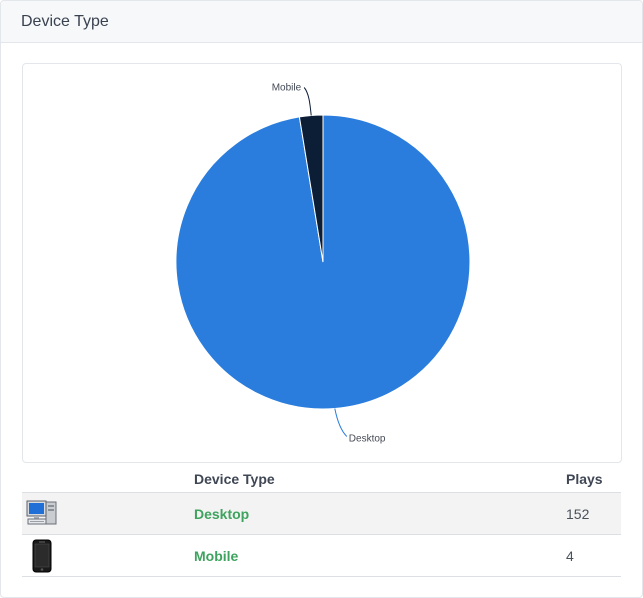  I want to click on plays-cell: 4, so click(593, 555).